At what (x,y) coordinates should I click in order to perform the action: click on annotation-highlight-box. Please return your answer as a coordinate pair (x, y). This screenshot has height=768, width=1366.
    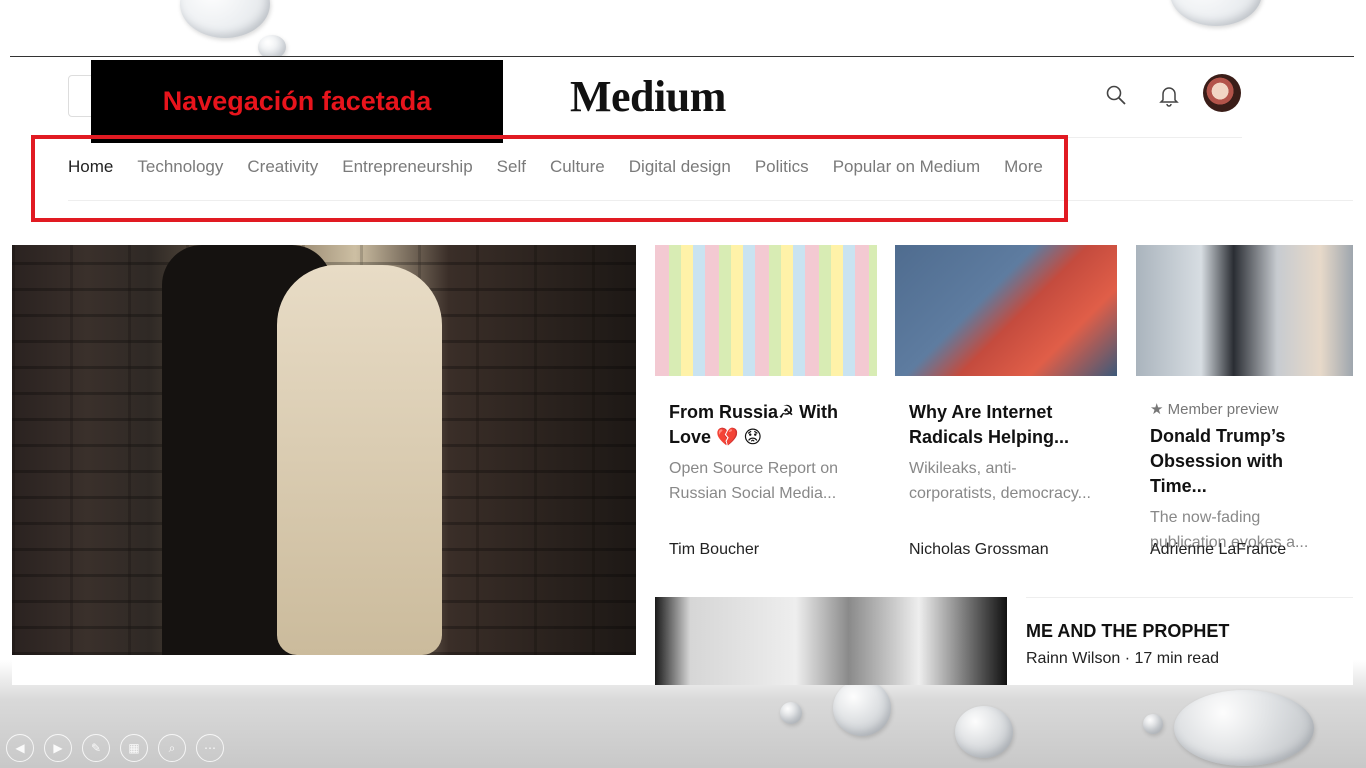
    Looking at the image, I should click on (549, 178).